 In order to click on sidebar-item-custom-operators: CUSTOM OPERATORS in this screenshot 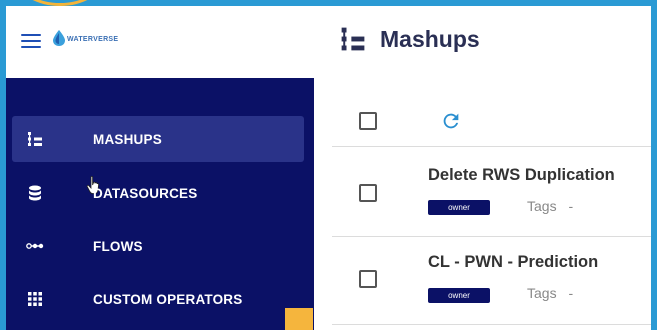, I will do `click(158, 299)`.